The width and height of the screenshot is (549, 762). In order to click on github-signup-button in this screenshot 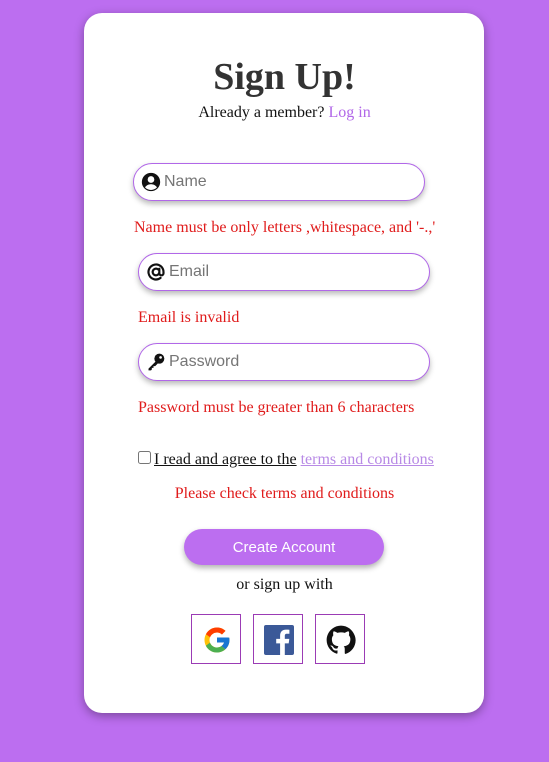, I will do `click(340, 639)`.